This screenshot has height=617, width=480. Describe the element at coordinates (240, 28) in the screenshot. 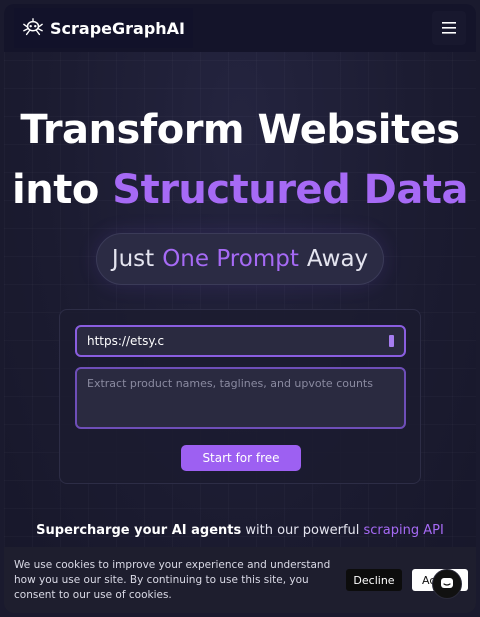

I see `navbar: ScrapeGraphAI` at that location.